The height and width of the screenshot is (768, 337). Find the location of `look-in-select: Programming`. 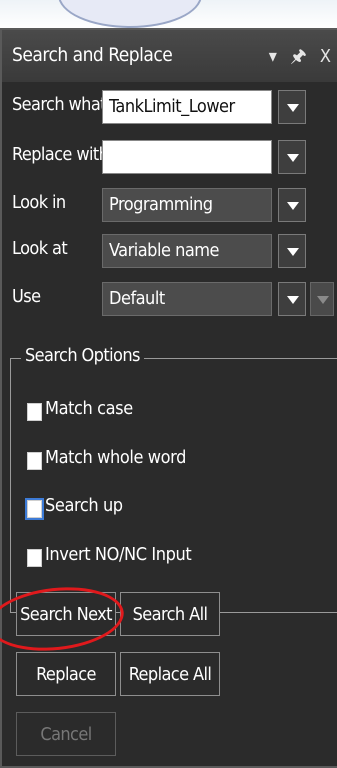

look-in-select: Programming is located at coordinates (187, 205).